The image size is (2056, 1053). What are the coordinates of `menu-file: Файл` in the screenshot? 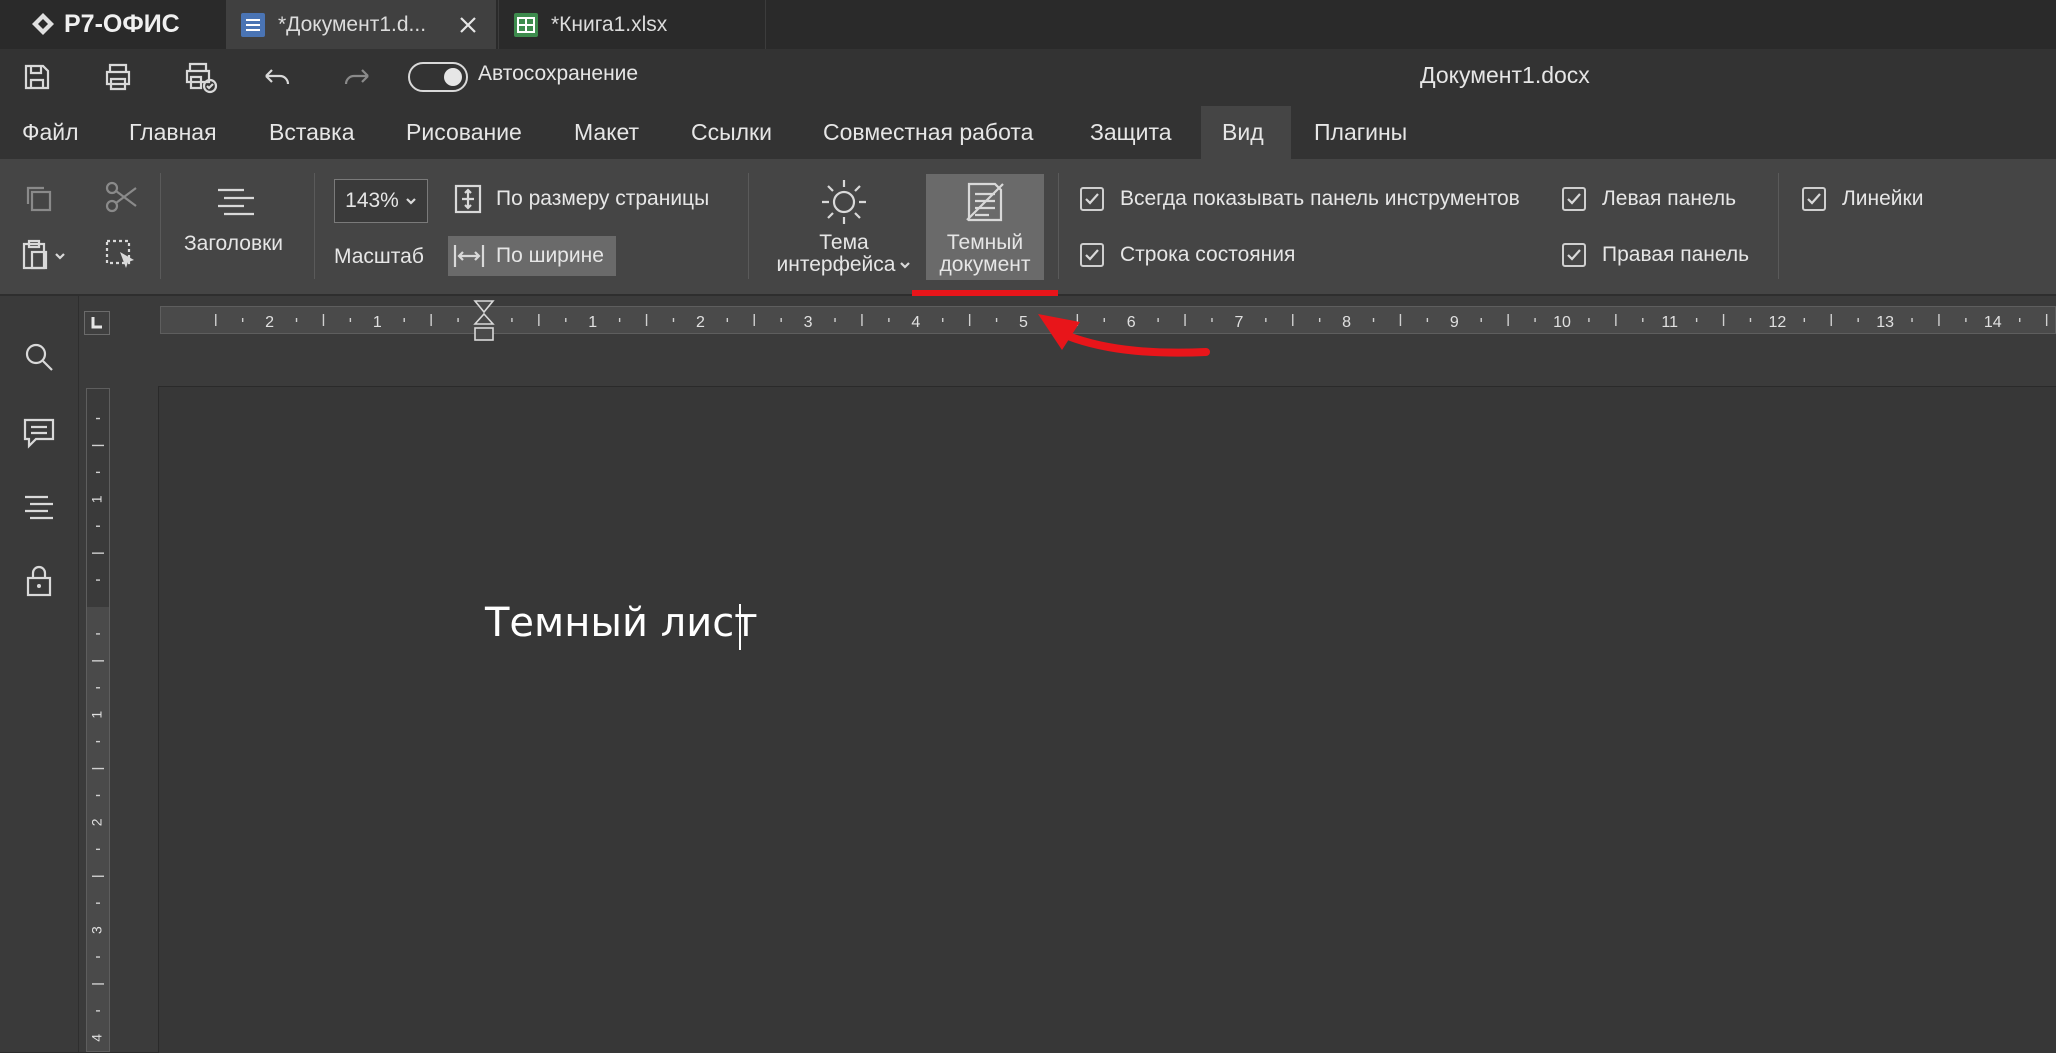 It's located at (50, 132).